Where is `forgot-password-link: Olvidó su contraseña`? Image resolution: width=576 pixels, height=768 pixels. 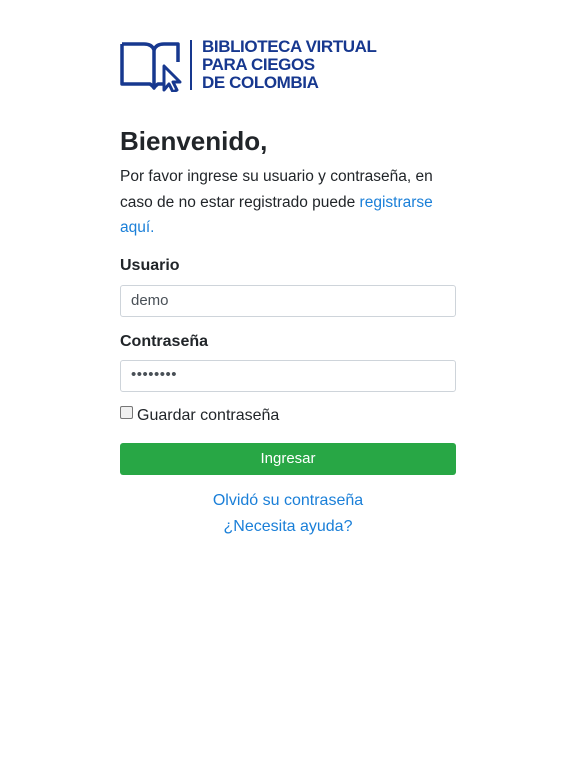
forgot-password-link: Olvidó su contraseña is located at coordinates (288, 501).